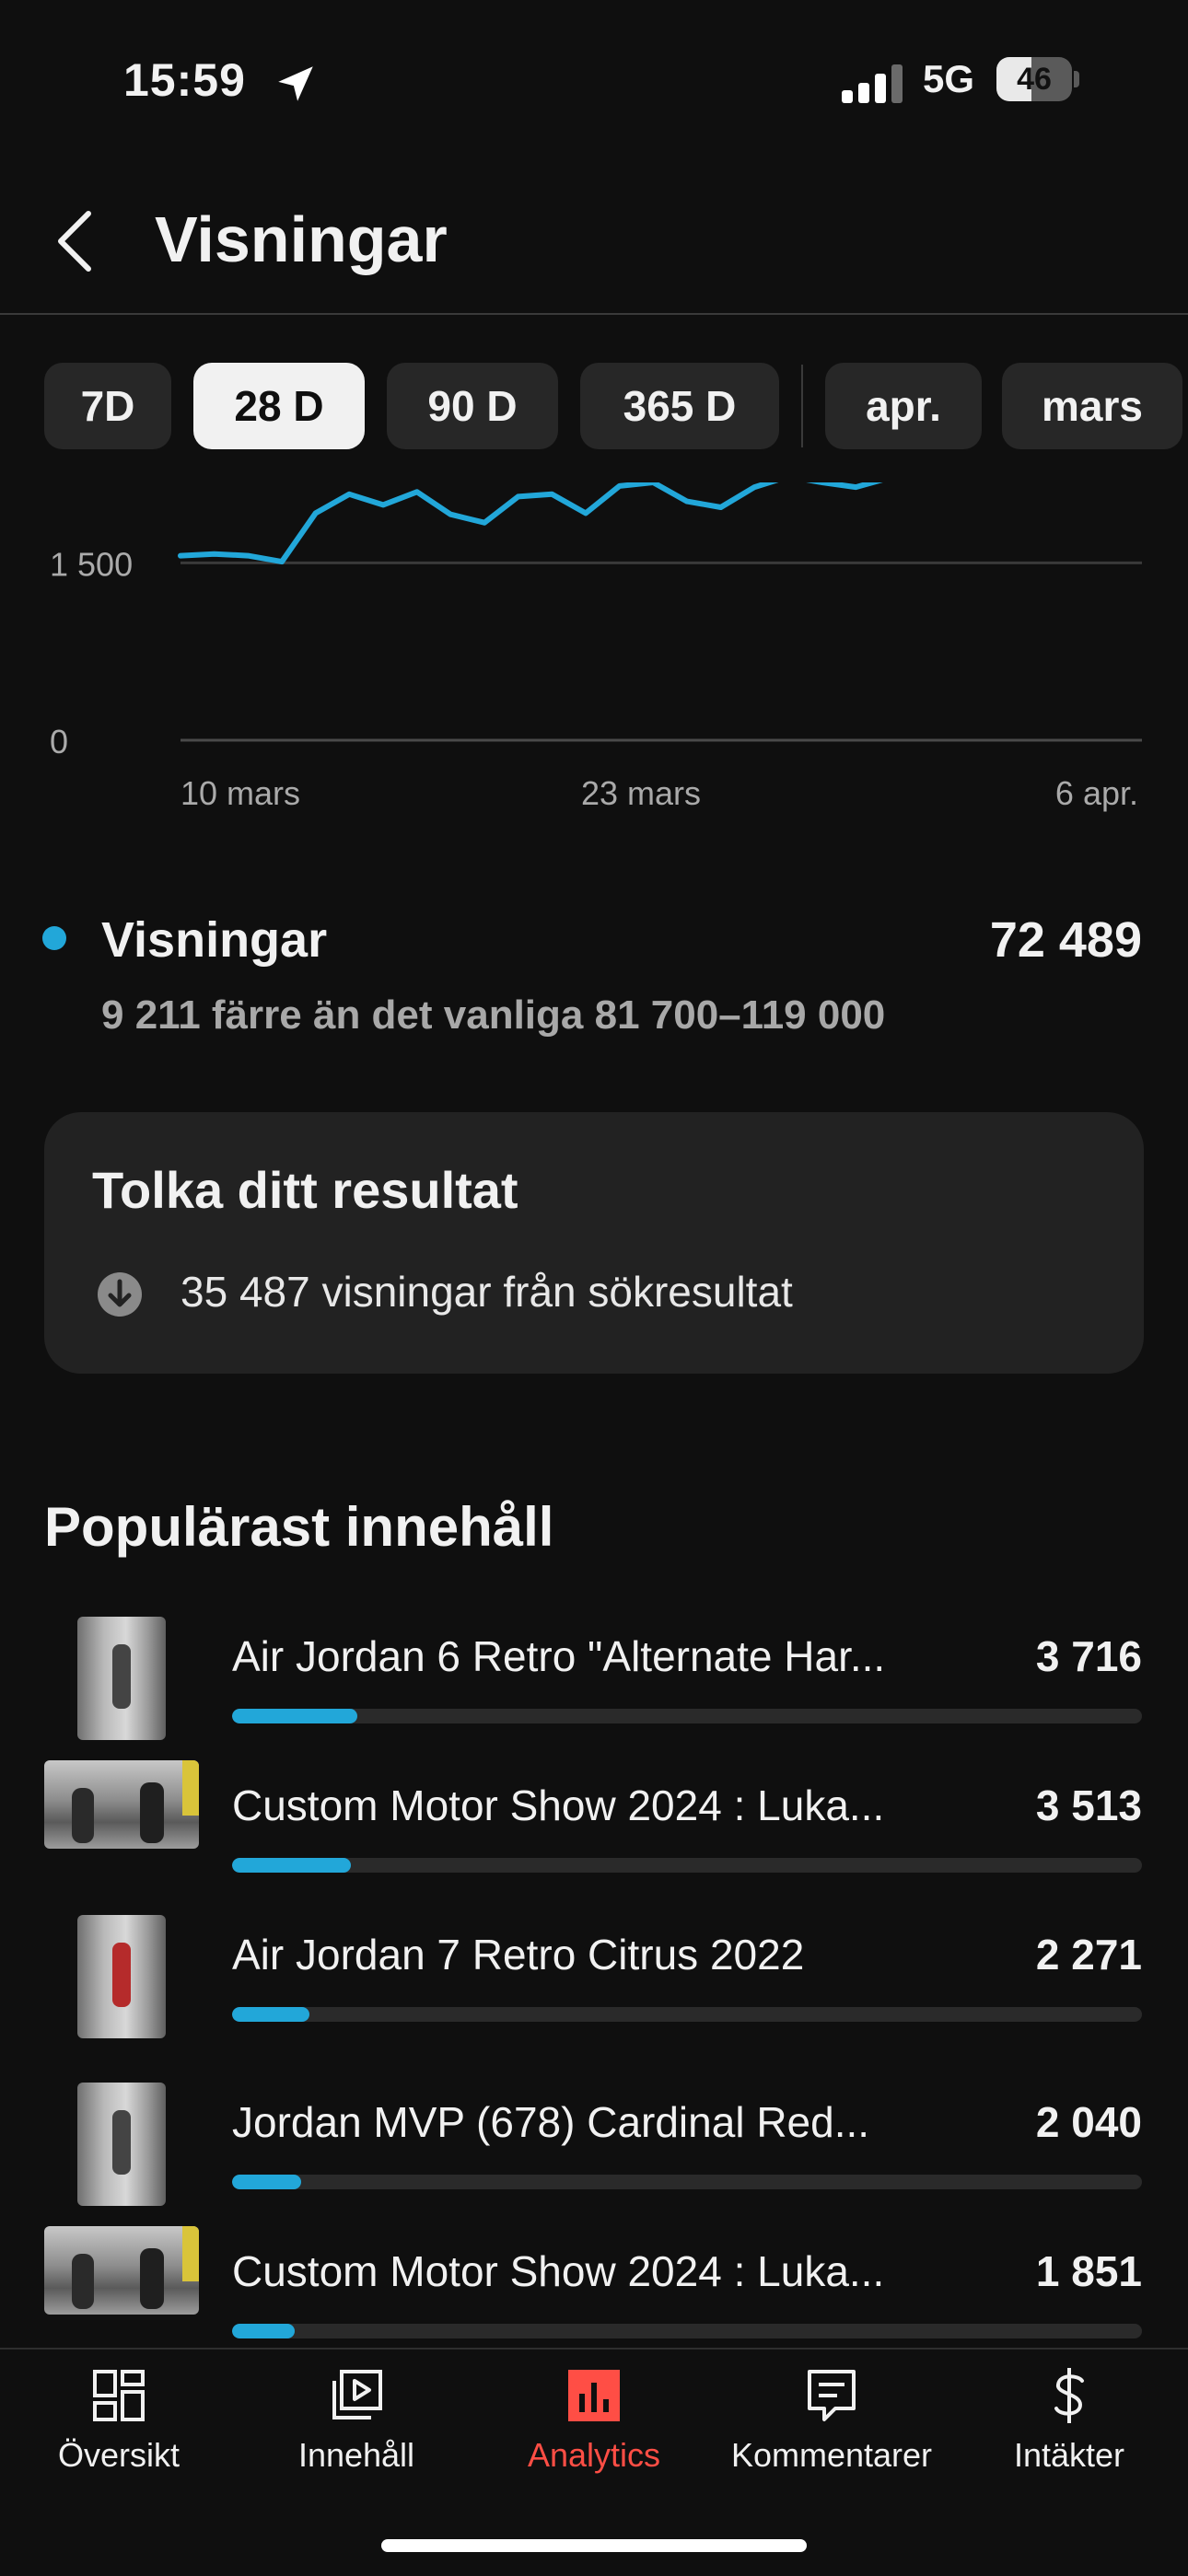 This screenshot has height=2576, width=1188. What do you see at coordinates (91, 564) in the screenshot?
I see `y-tick-label: 1 500` at bounding box center [91, 564].